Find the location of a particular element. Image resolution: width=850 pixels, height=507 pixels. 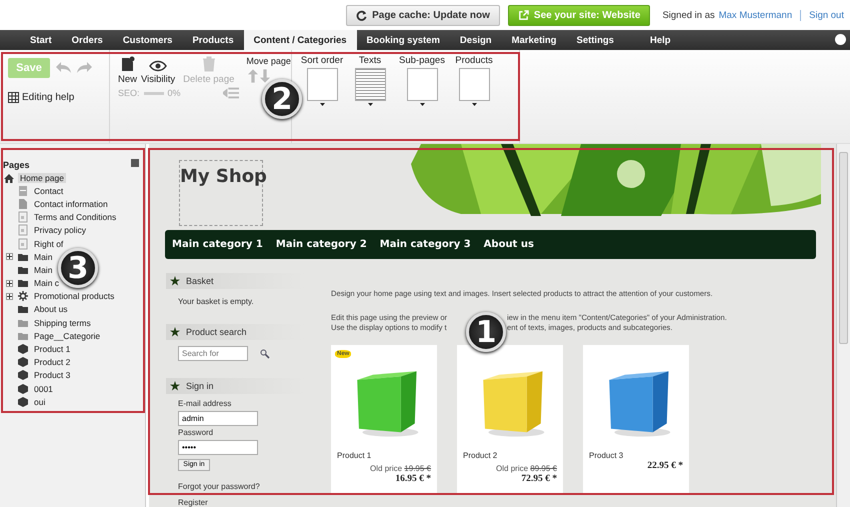

register-link: Register is located at coordinates (242, 503).